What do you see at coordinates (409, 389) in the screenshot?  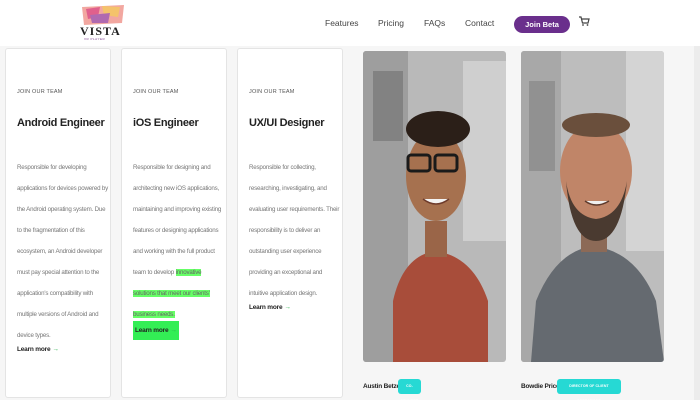 I see `role-badge: CO-FOUNDER` at bounding box center [409, 389].